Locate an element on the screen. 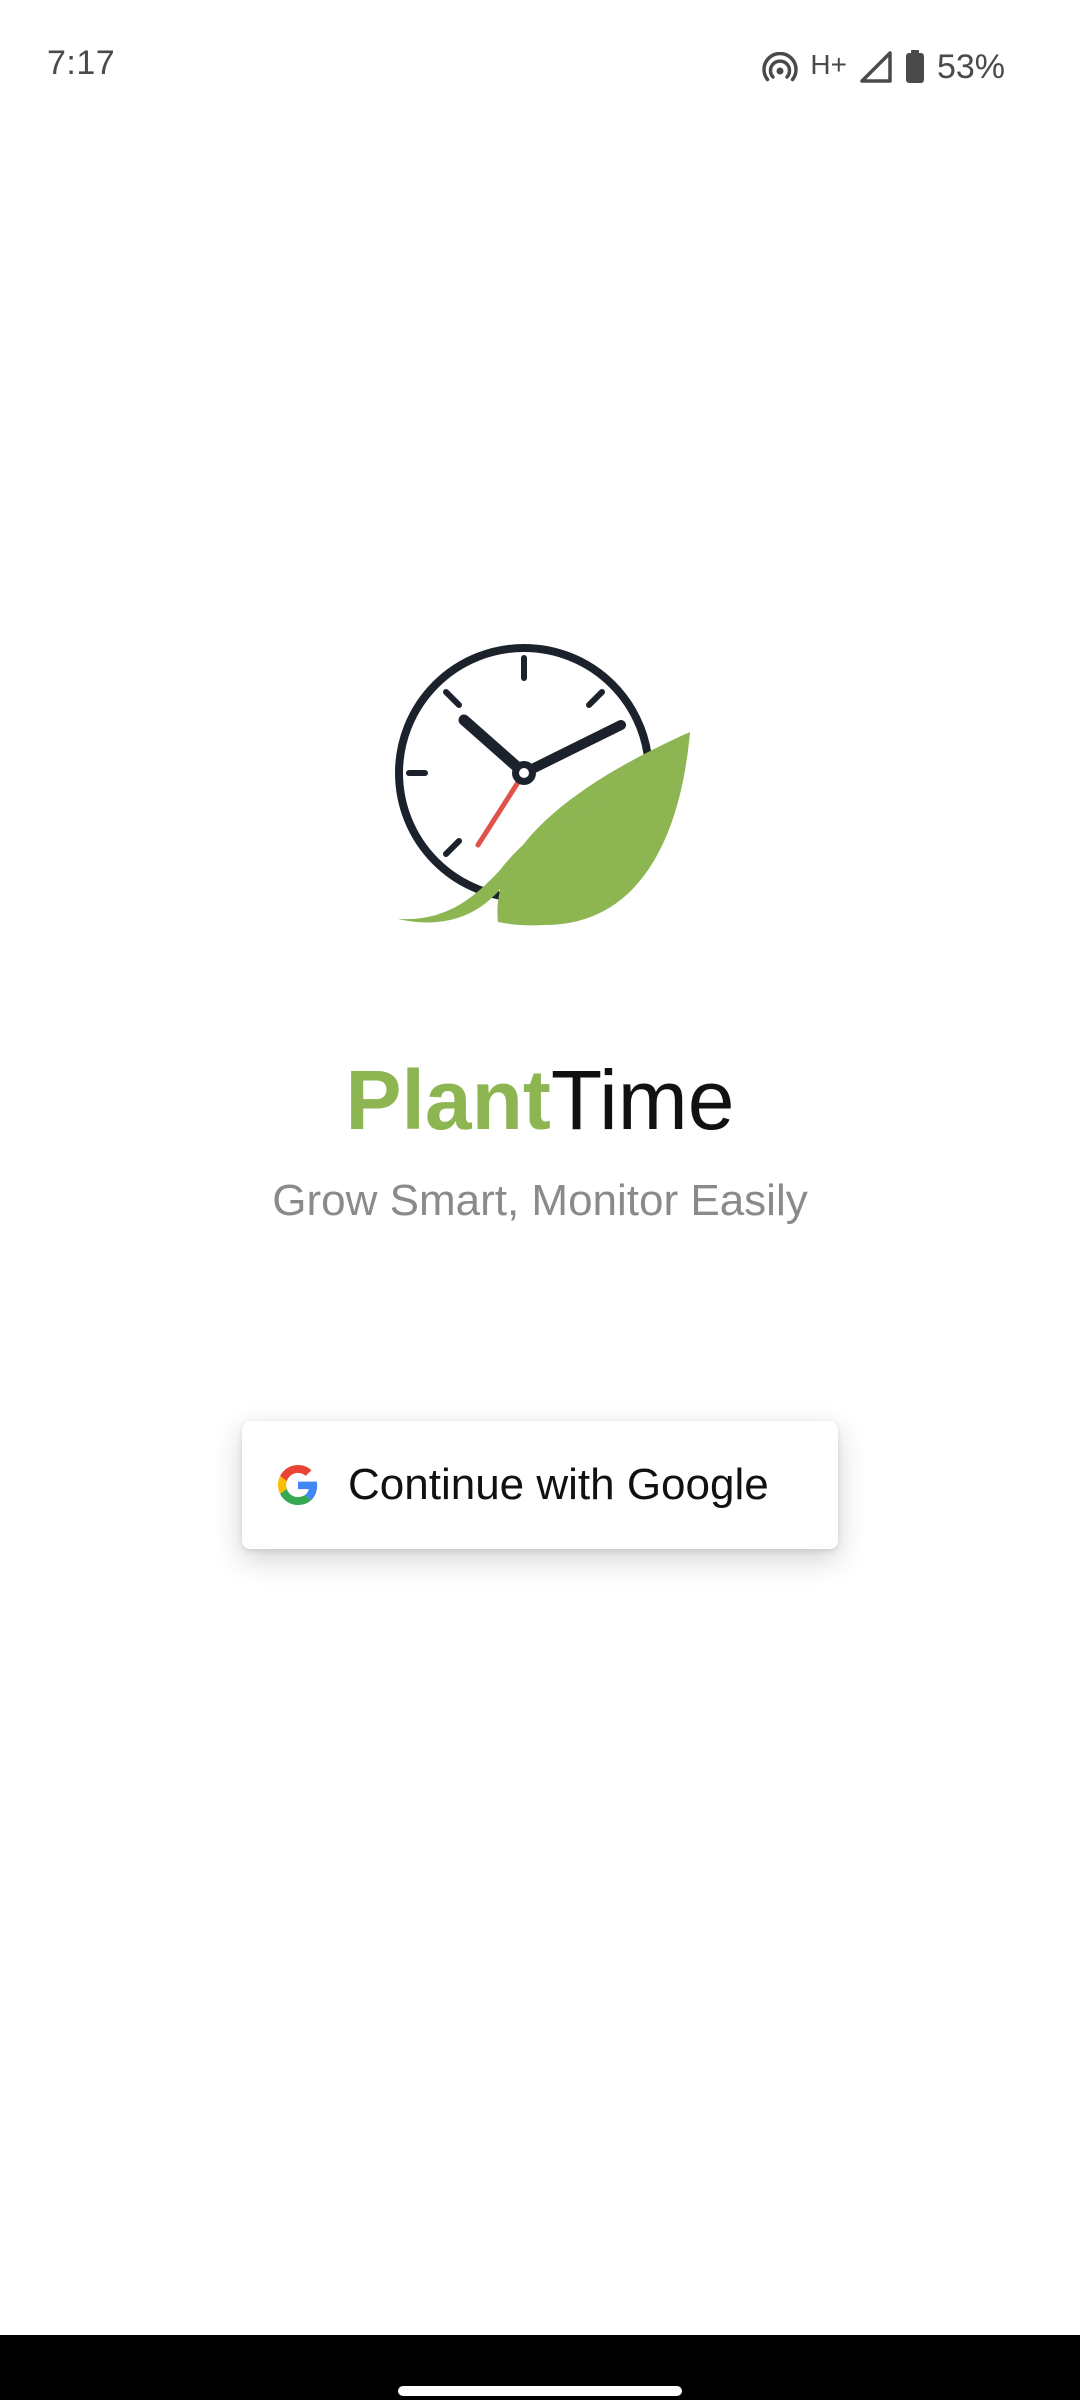  status-icons: H+ 53% is located at coordinates (883, 67).